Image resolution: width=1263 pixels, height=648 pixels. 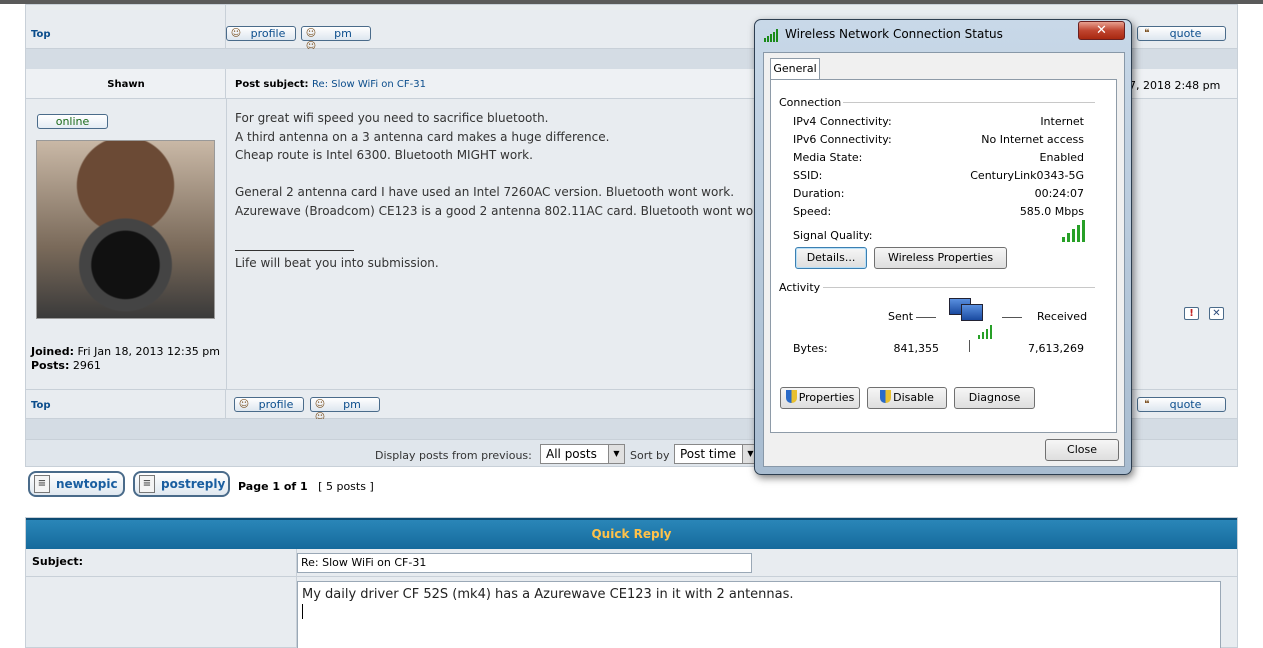 I want to click on subject-input: Re: Slow WiFi on CF-31, so click(x=524, y=563).